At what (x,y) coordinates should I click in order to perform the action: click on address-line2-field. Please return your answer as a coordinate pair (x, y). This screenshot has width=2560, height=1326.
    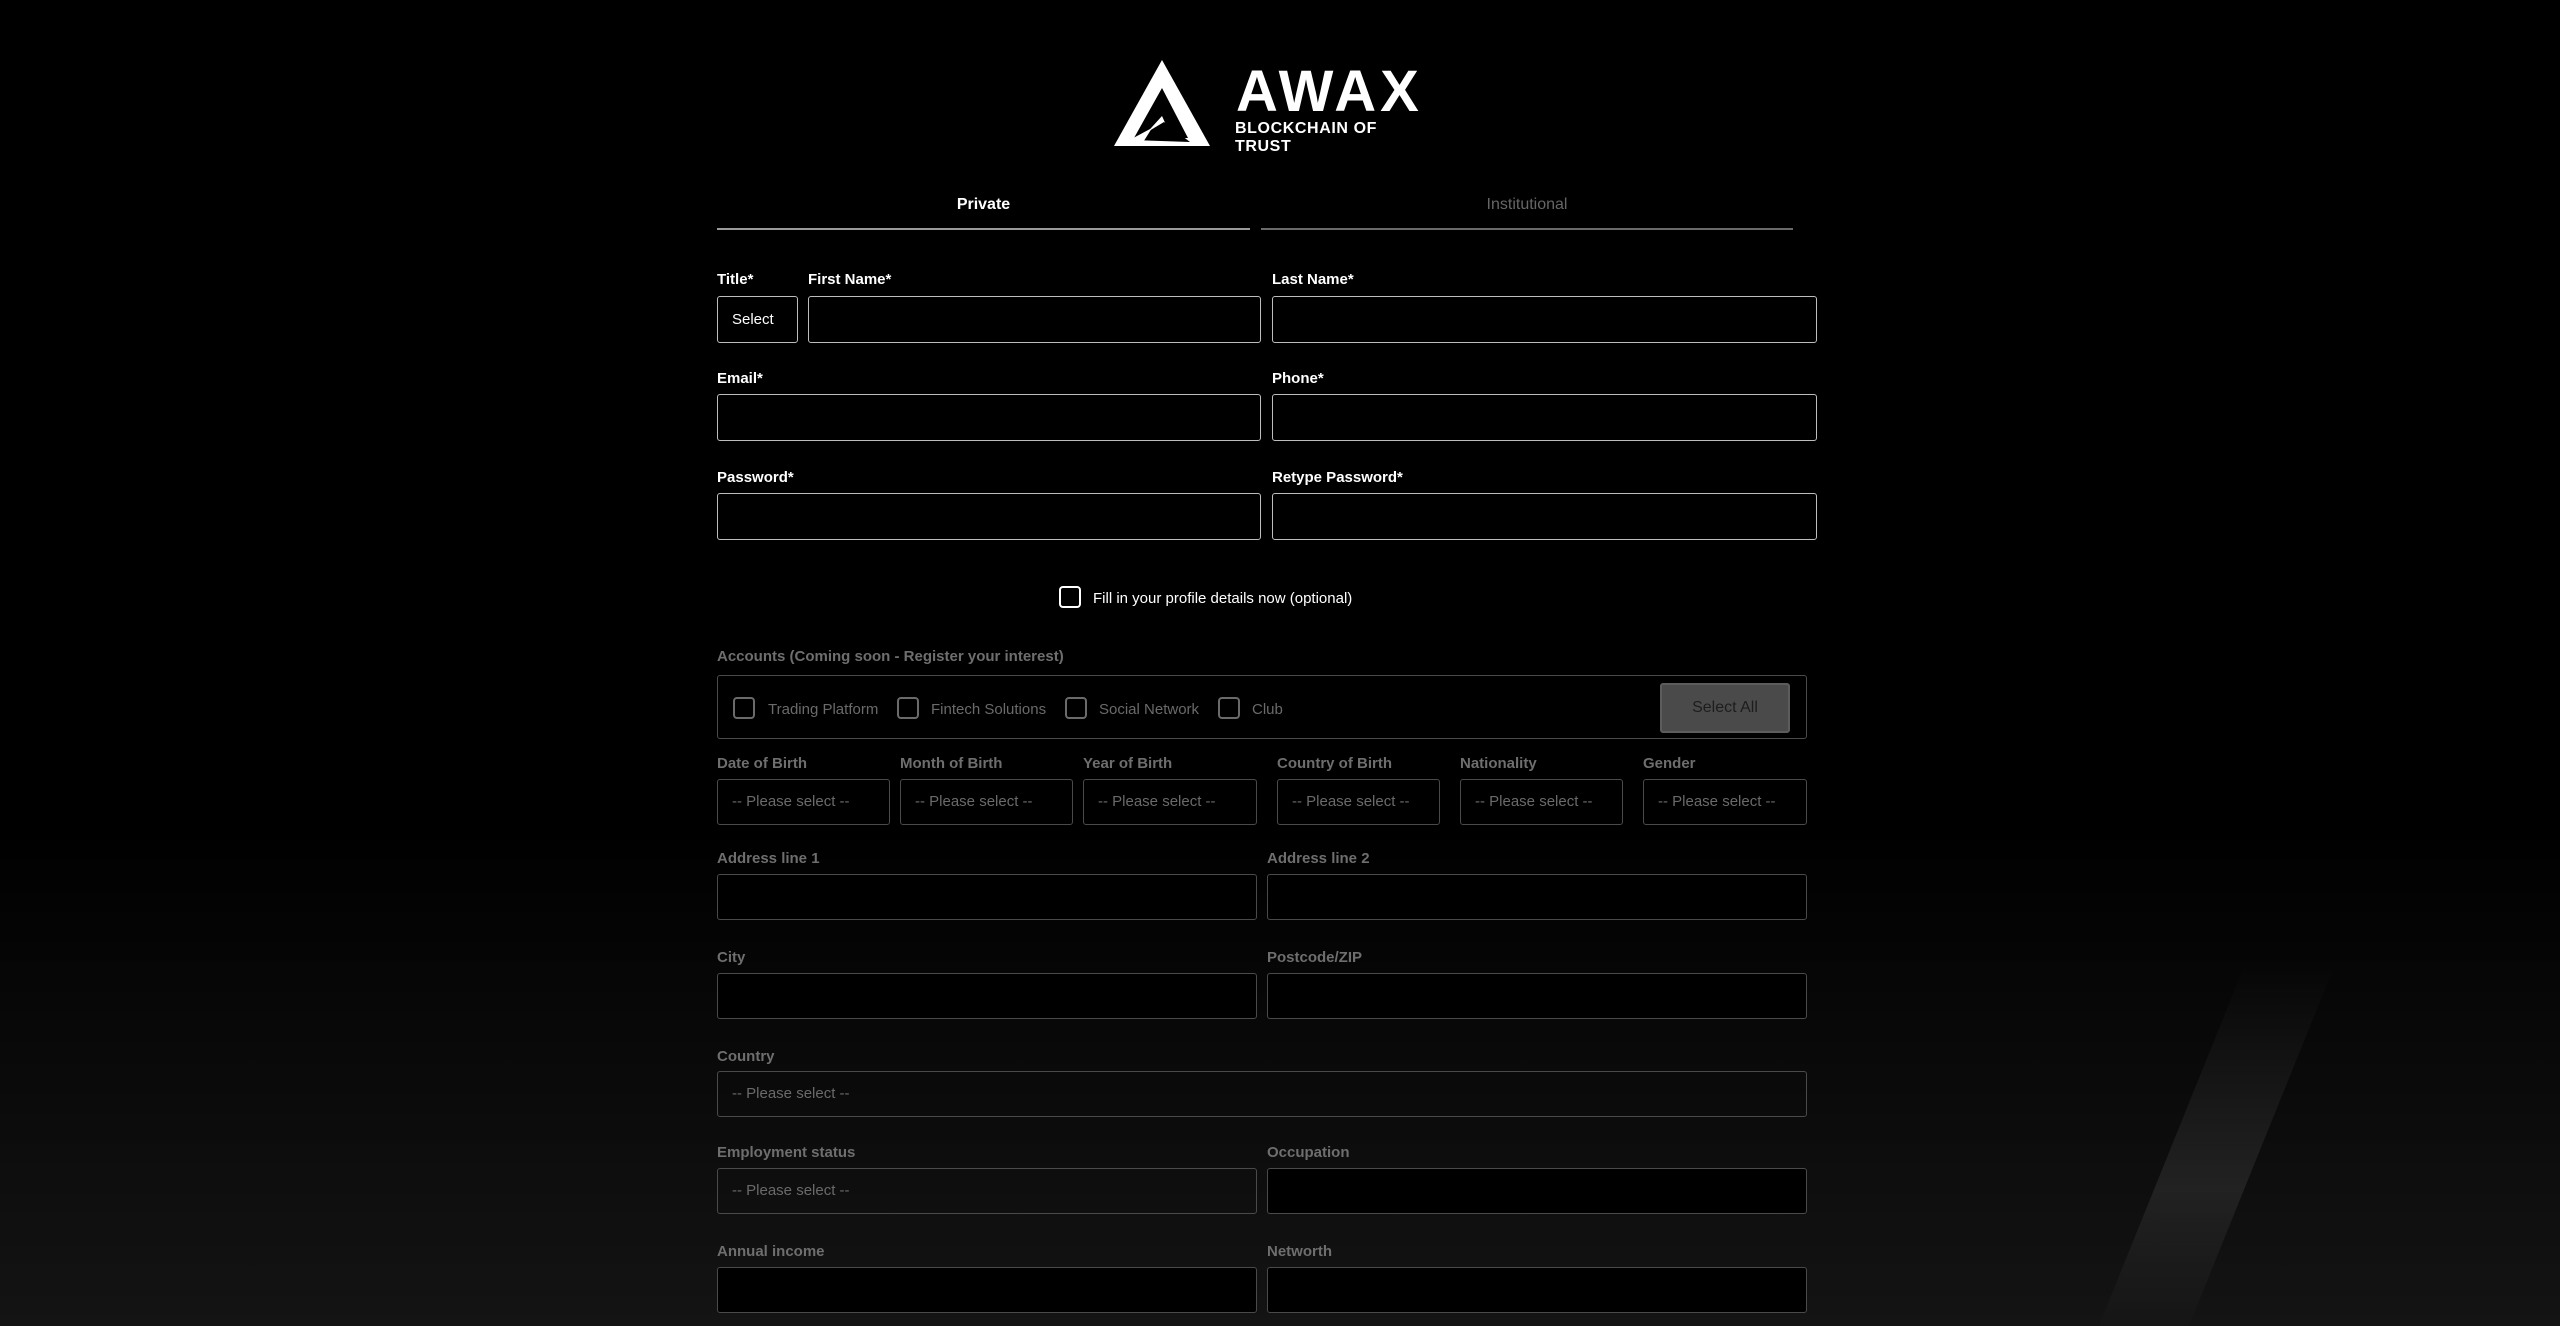
    Looking at the image, I should click on (1537, 897).